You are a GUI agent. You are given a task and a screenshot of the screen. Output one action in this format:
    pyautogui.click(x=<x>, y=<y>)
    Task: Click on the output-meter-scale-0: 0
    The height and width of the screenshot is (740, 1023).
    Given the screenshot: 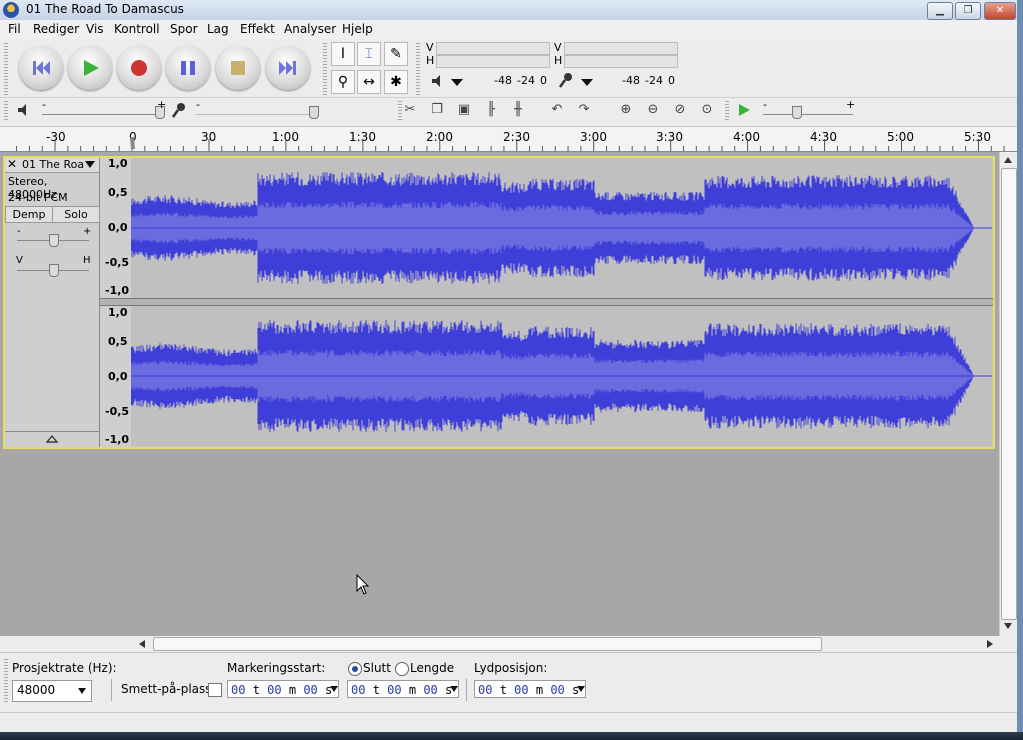 What is the action you would take?
    pyautogui.click(x=543, y=80)
    